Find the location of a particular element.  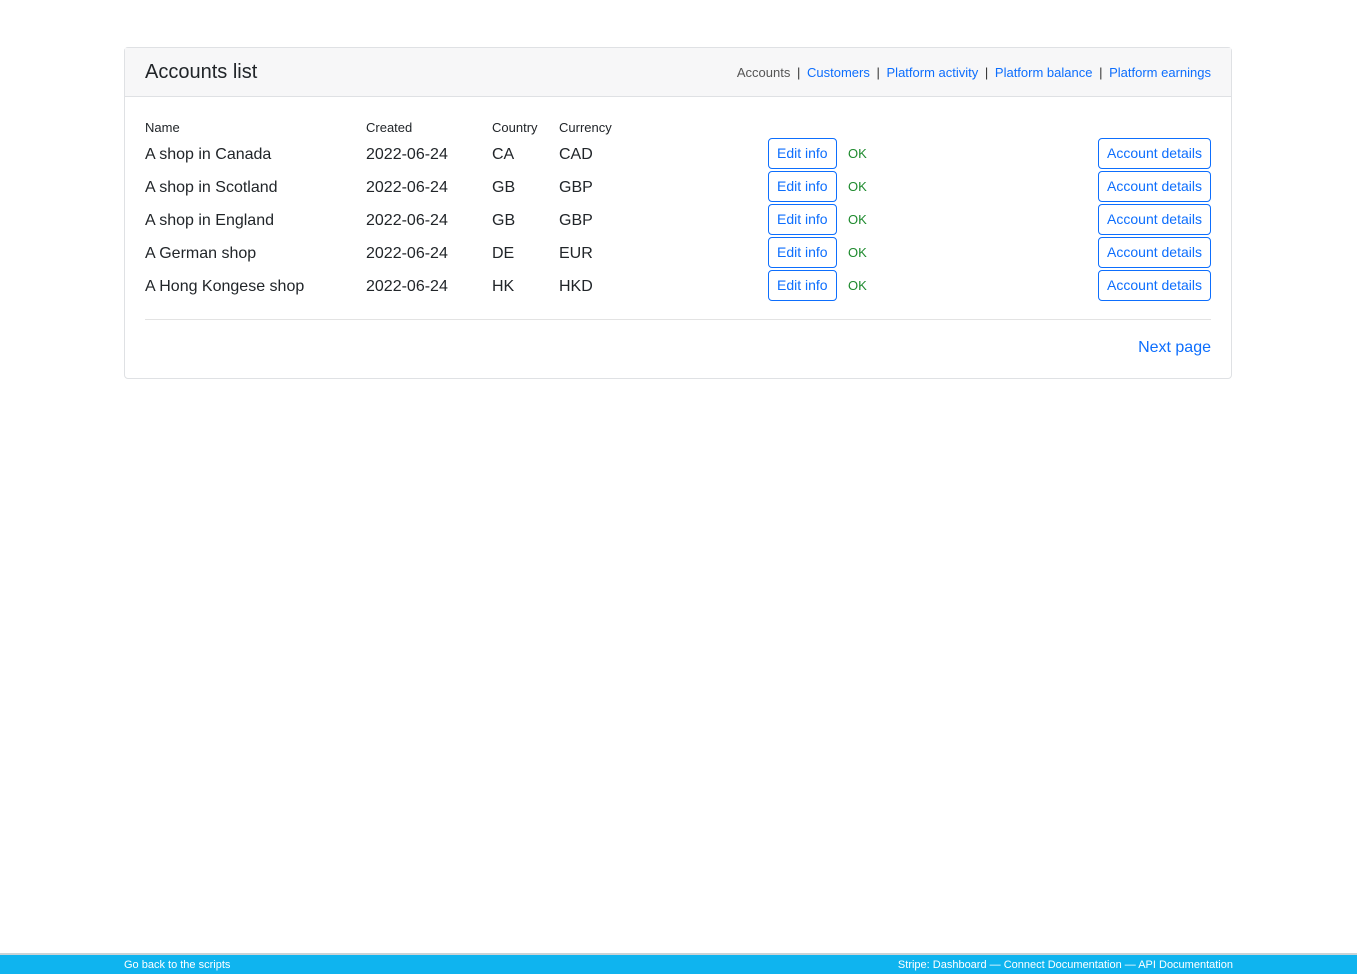

header-created: Created is located at coordinates (389, 127).